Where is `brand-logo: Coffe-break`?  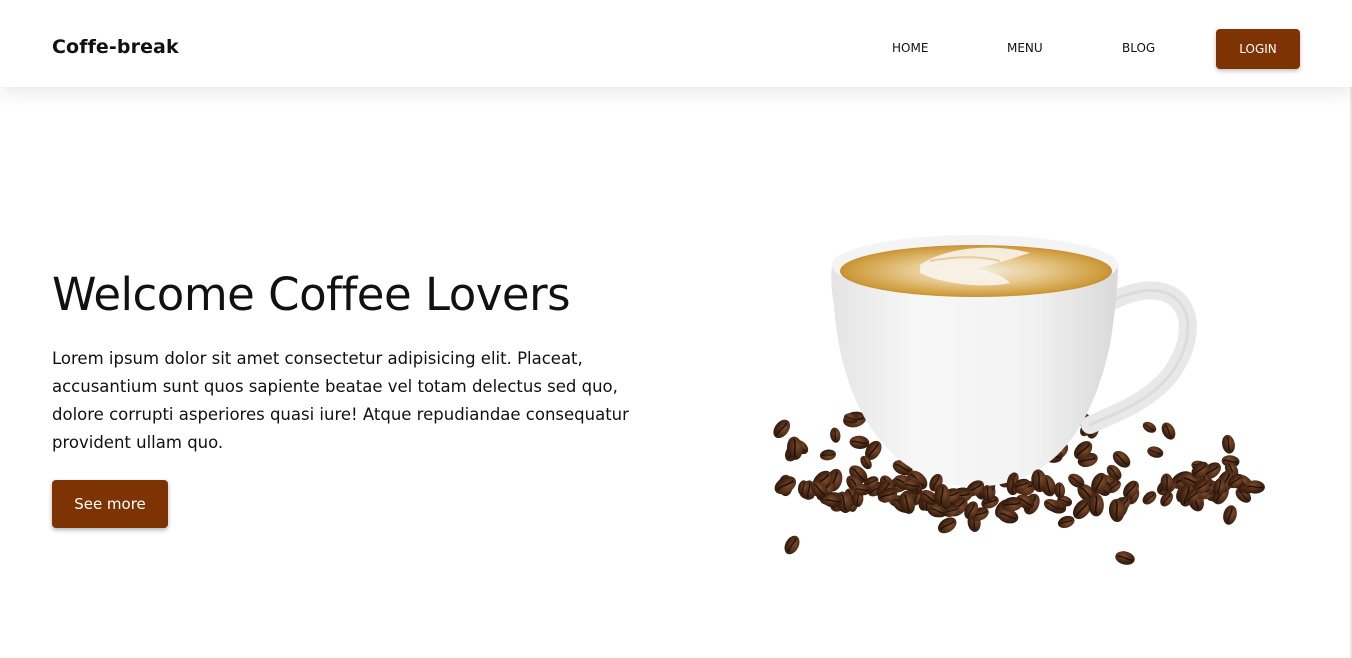
brand-logo: Coffe-break is located at coordinates (115, 47).